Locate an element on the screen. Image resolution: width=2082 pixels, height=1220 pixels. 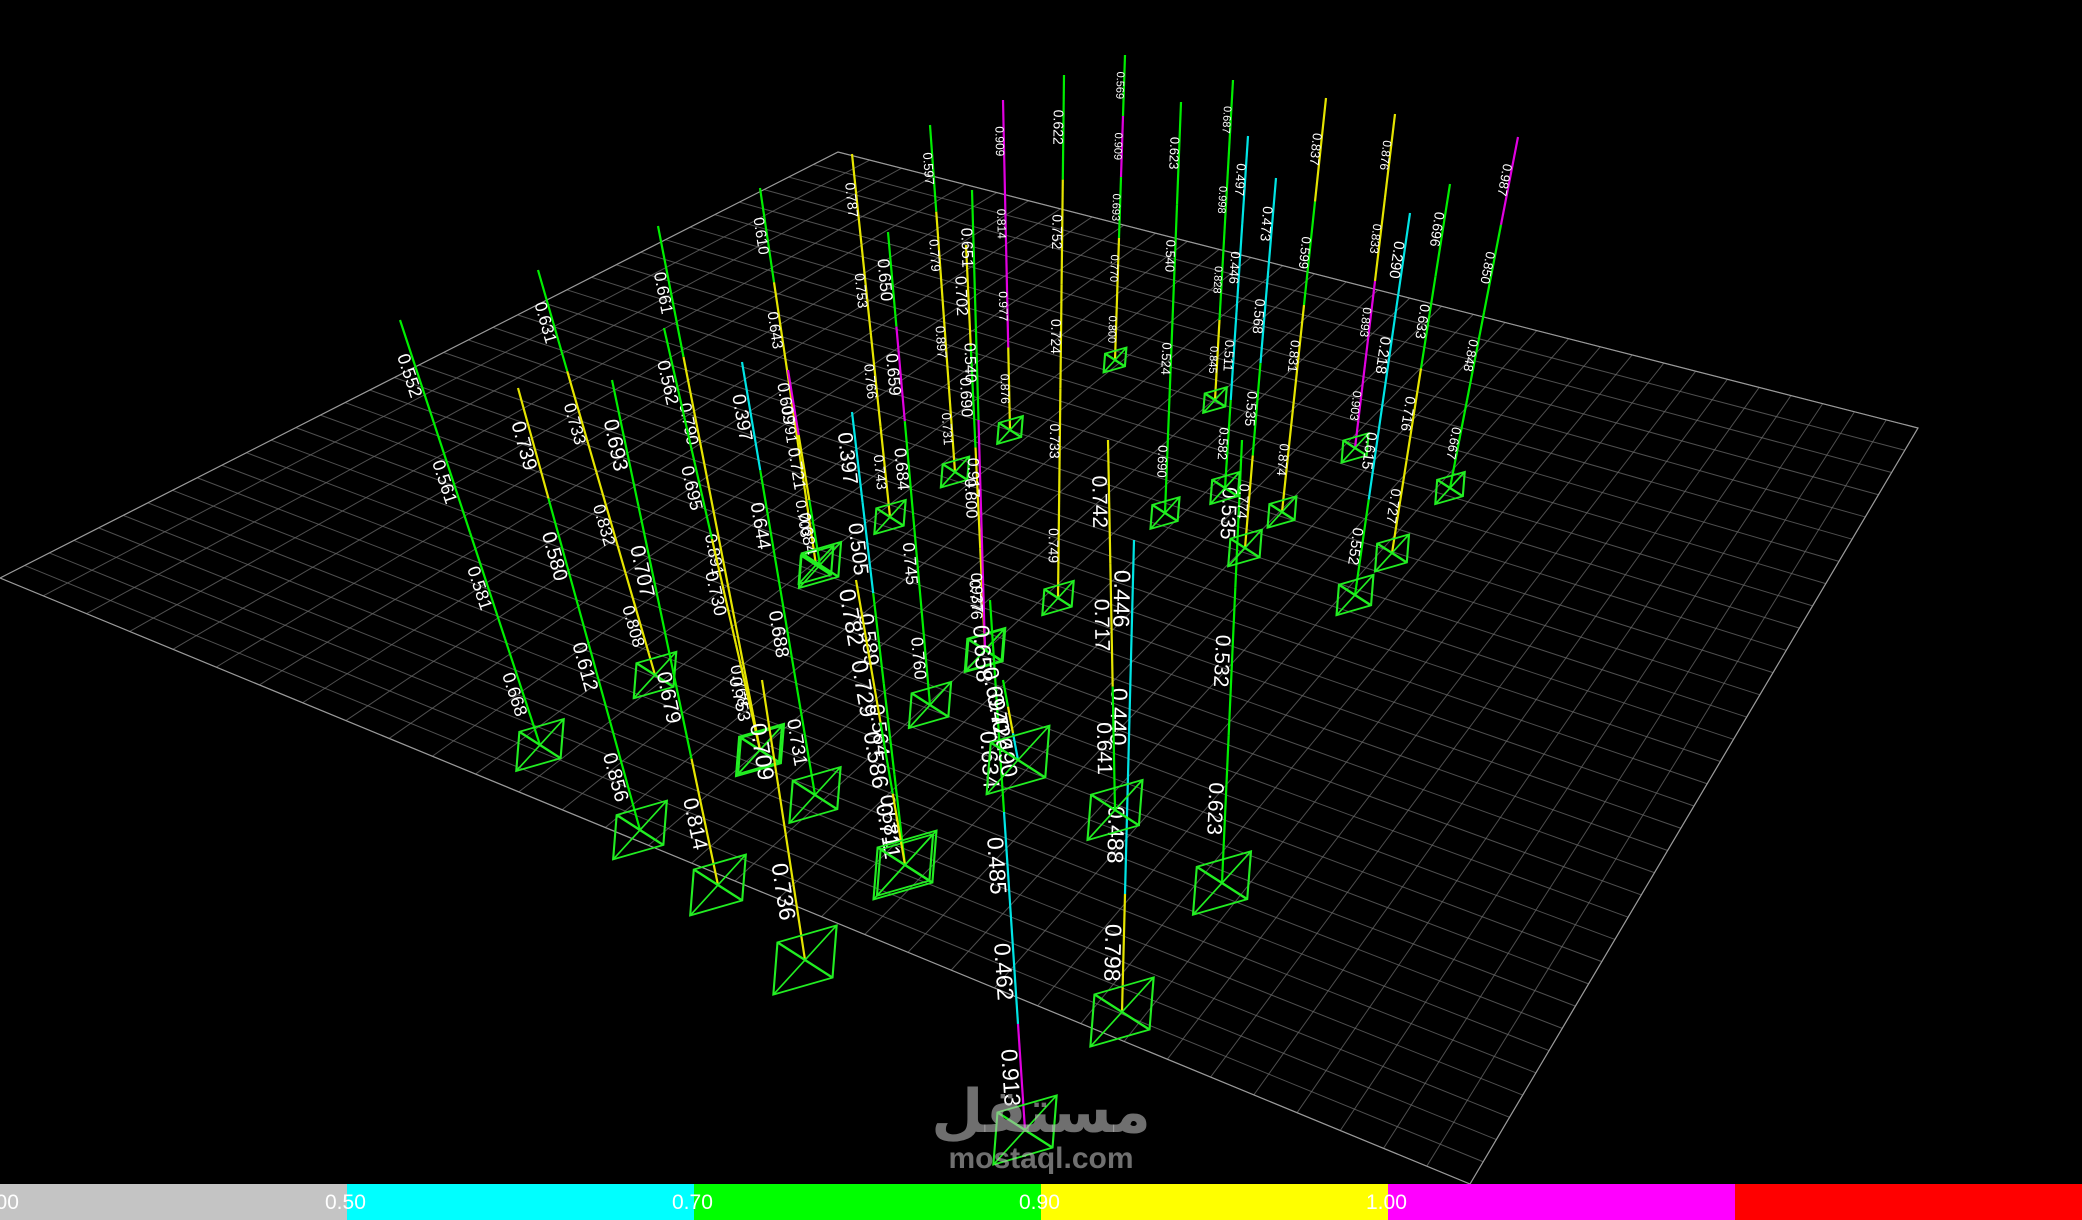
segment-value-label: 0.937 is located at coordinates (976, 592).